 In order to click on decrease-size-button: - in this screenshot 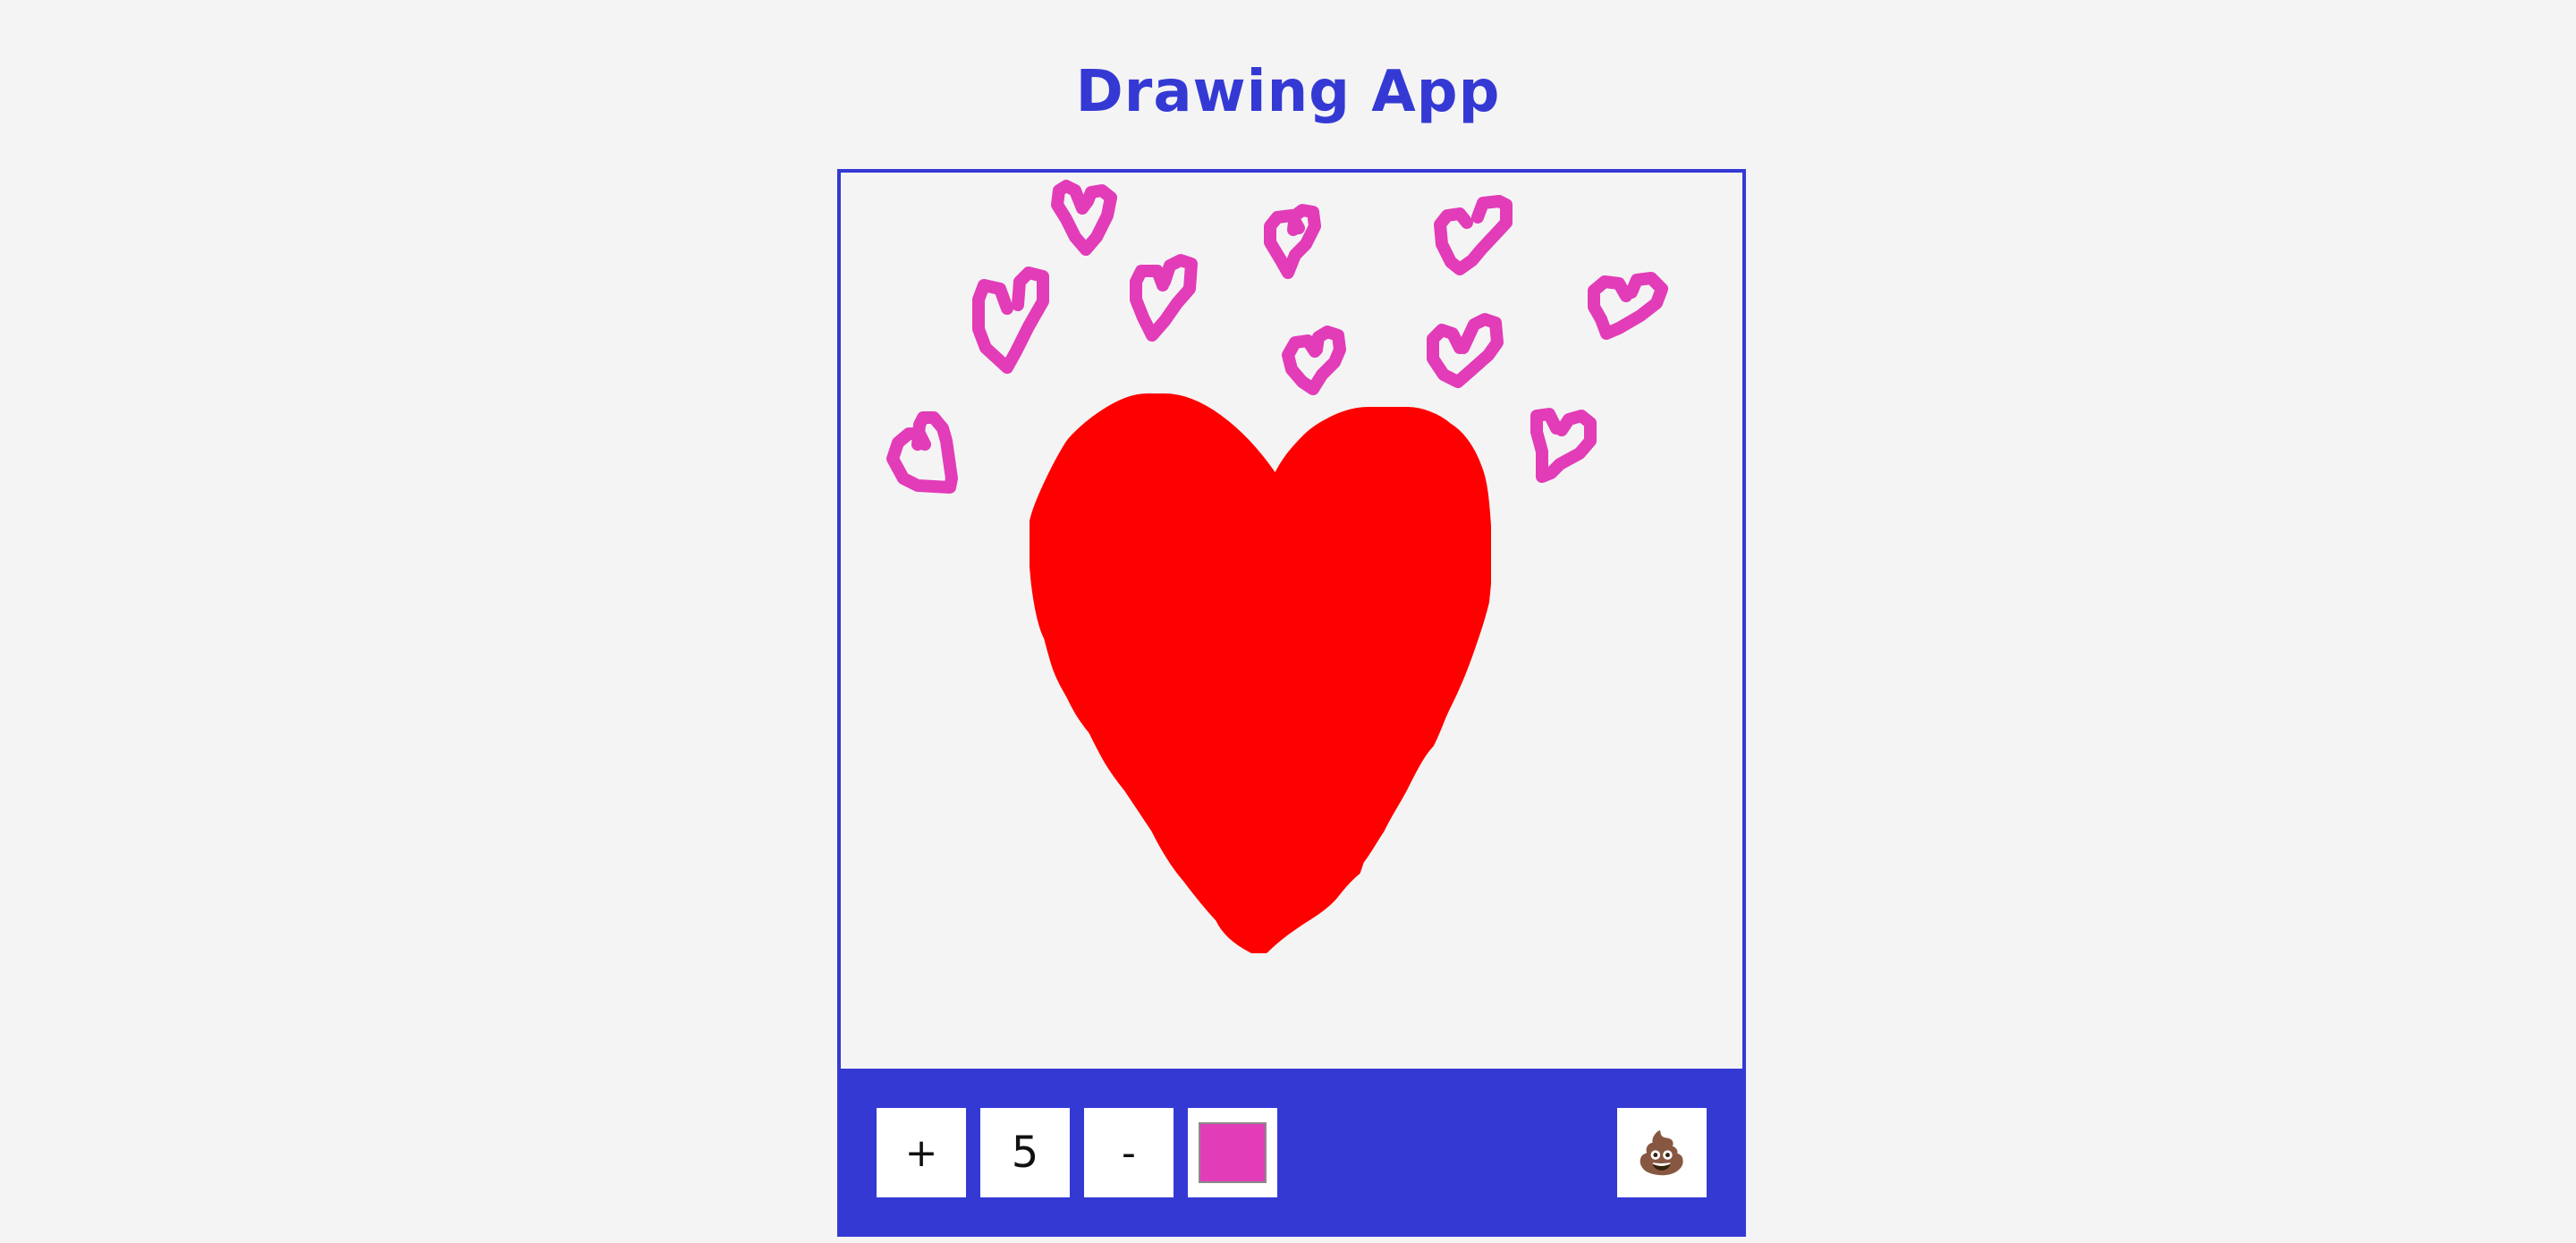, I will do `click(1129, 1152)`.